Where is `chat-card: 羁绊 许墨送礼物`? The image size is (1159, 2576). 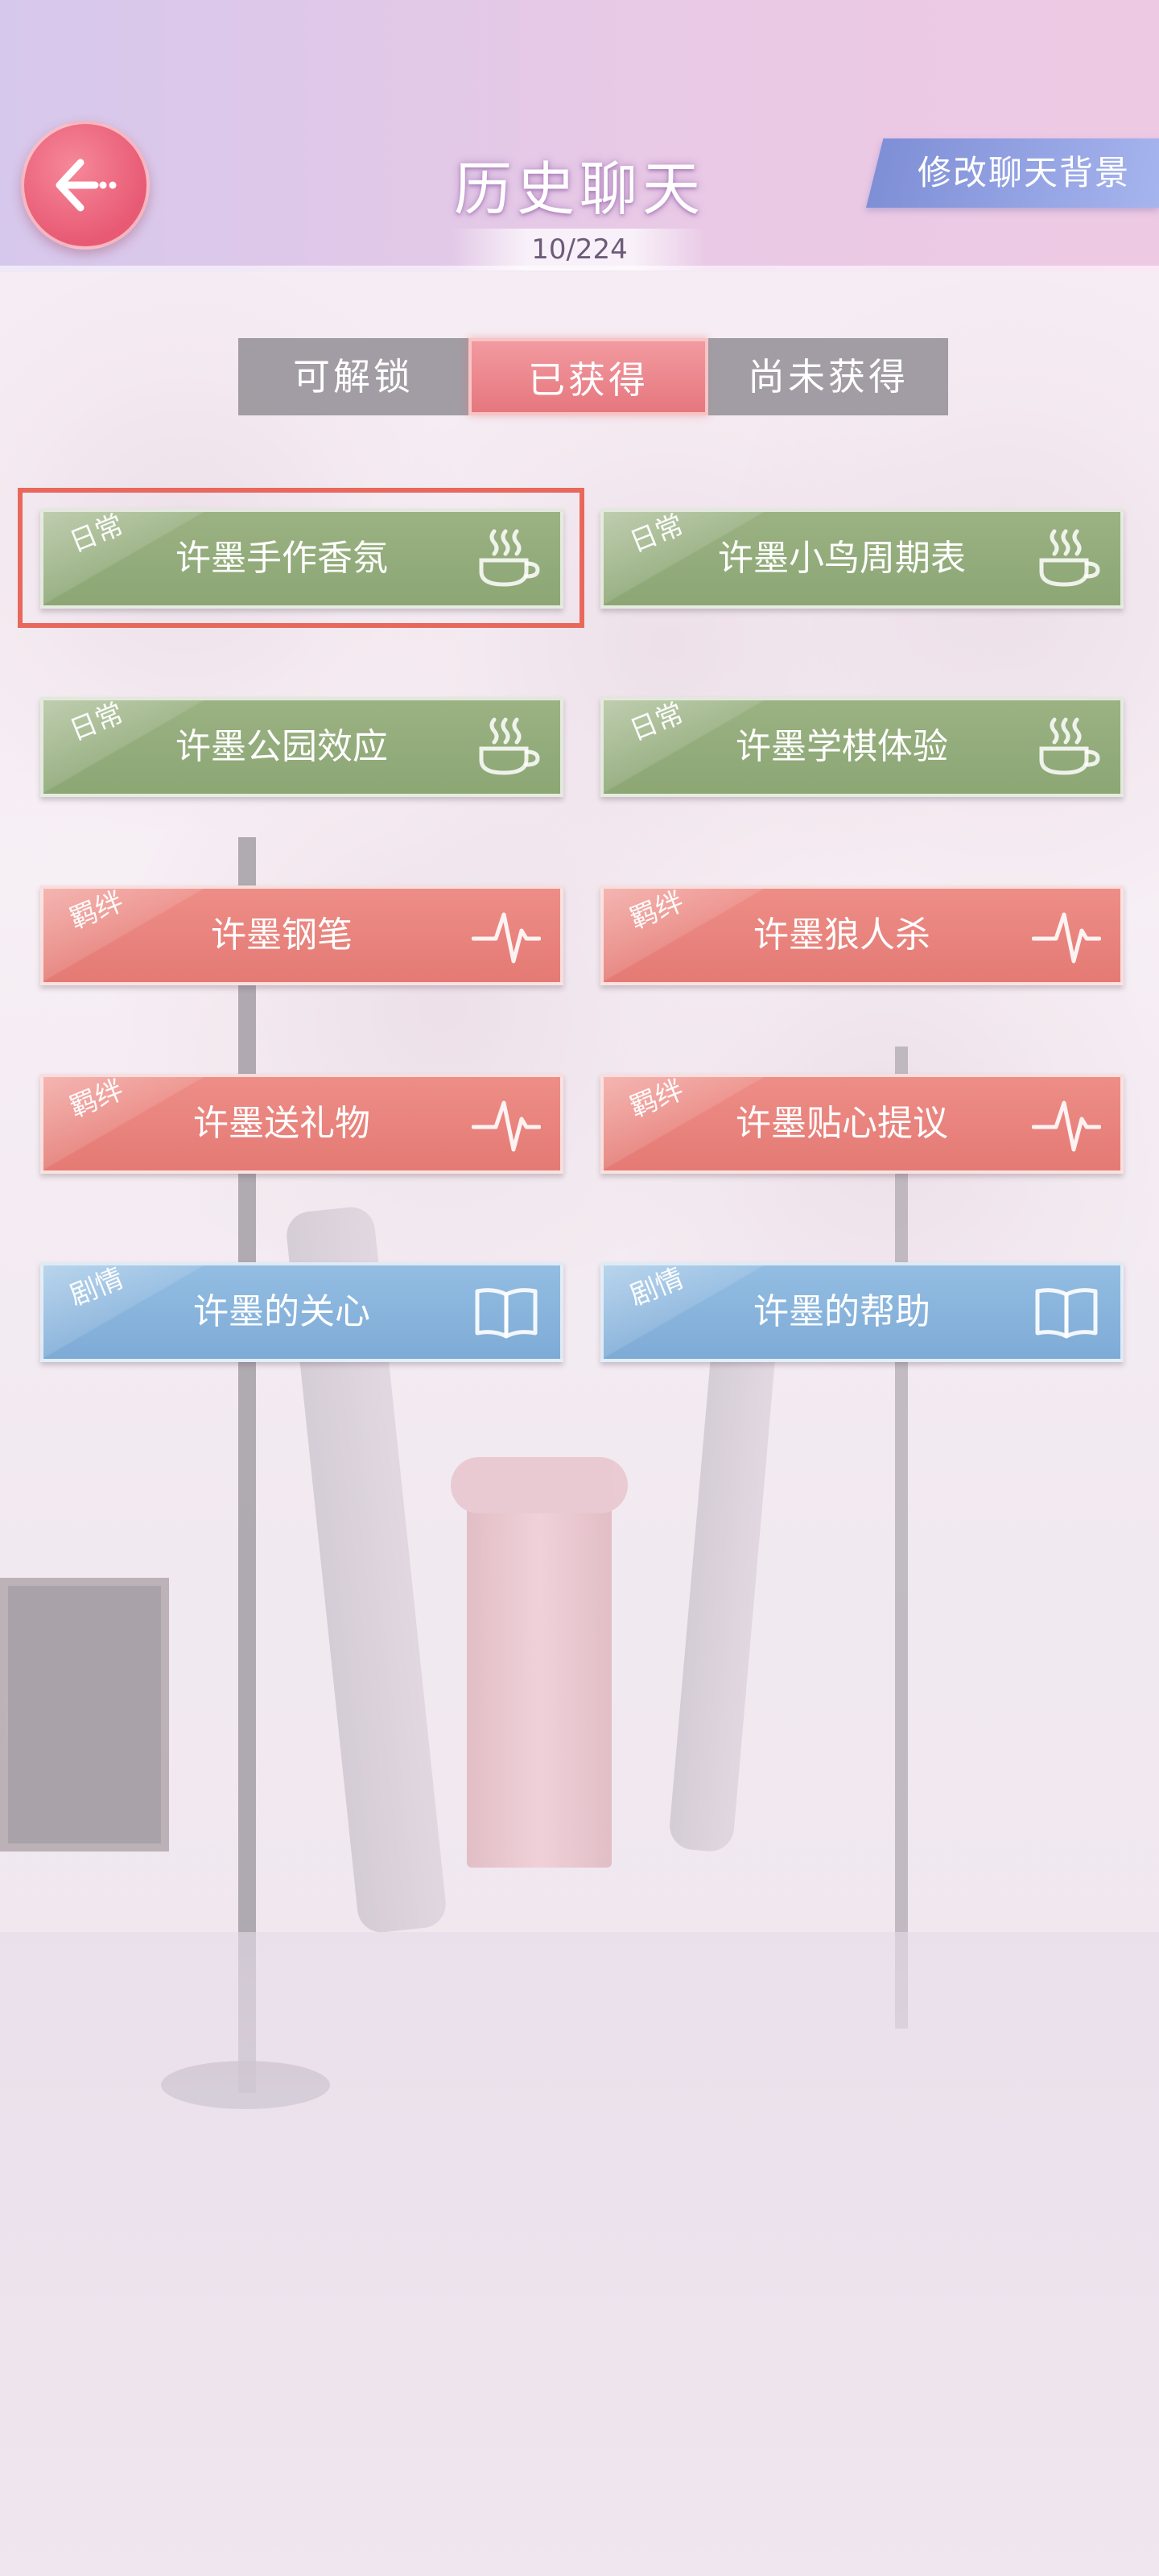 chat-card: 羁绊 许墨送礼物 is located at coordinates (301, 1124).